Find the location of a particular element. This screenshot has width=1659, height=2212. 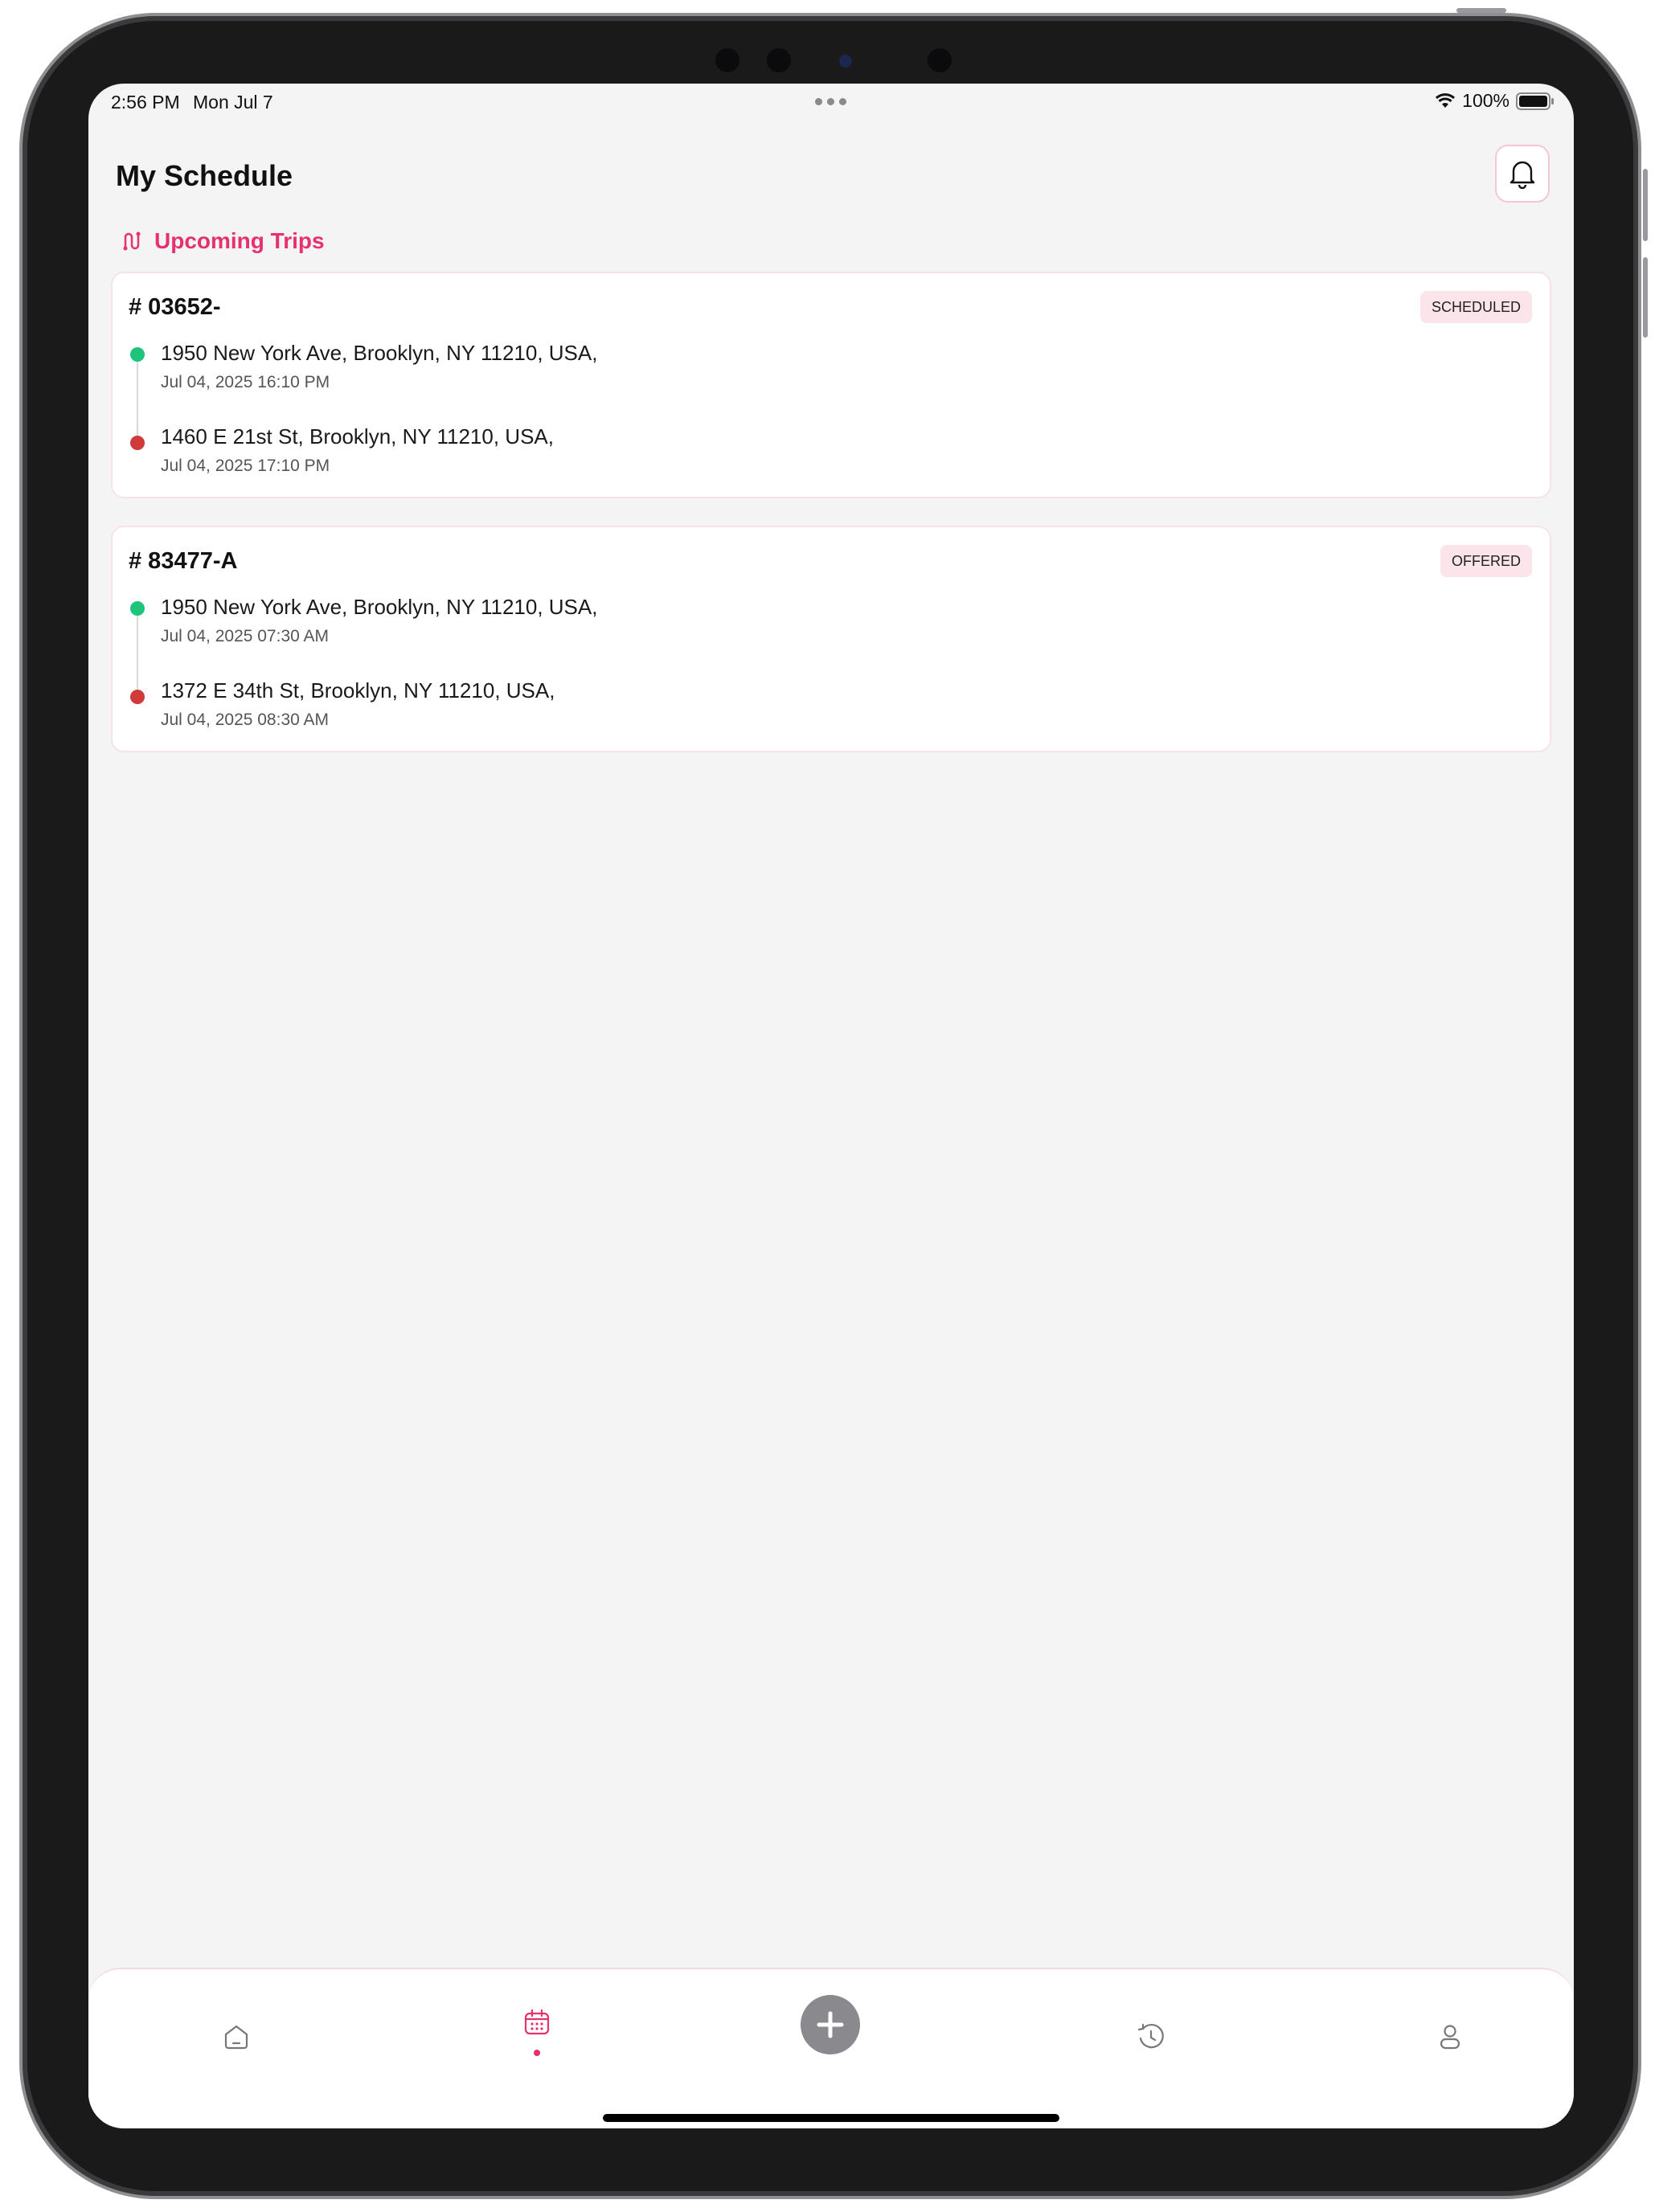

history-icon is located at coordinates (1150, 2036).